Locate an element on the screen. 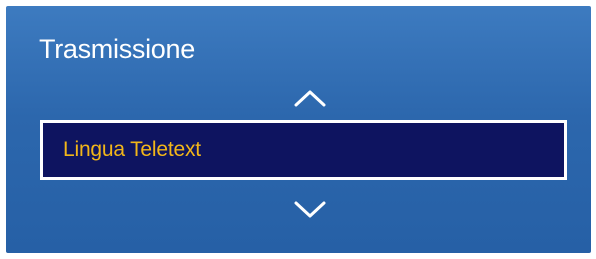 This screenshot has height=259, width=596. menu-title: Trasmissione is located at coordinates (117, 49).